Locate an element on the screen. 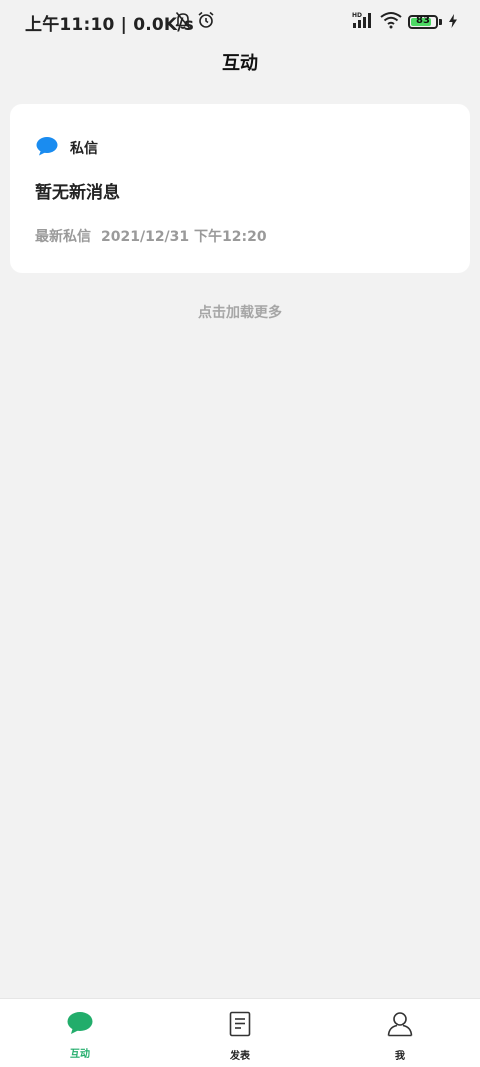 The height and width of the screenshot is (1067, 480). signal-hd-label: HD is located at coordinates (357, 15).